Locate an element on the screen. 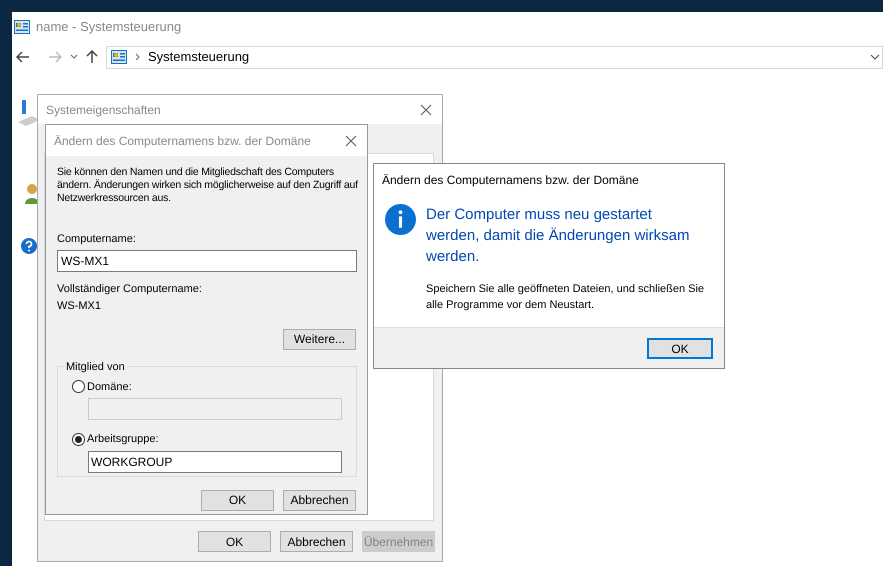 The width and height of the screenshot is (883, 566). address-text: Systemsteuerung is located at coordinates (199, 57).